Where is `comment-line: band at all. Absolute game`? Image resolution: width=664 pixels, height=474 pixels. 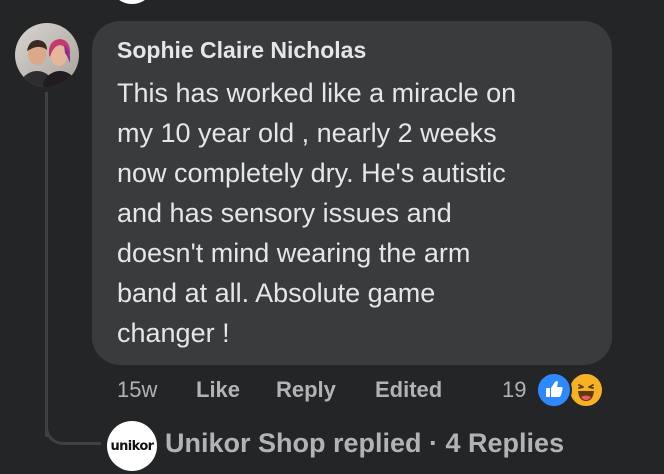 comment-line: band at all. Absolute game is located at coordinates (276, 293).